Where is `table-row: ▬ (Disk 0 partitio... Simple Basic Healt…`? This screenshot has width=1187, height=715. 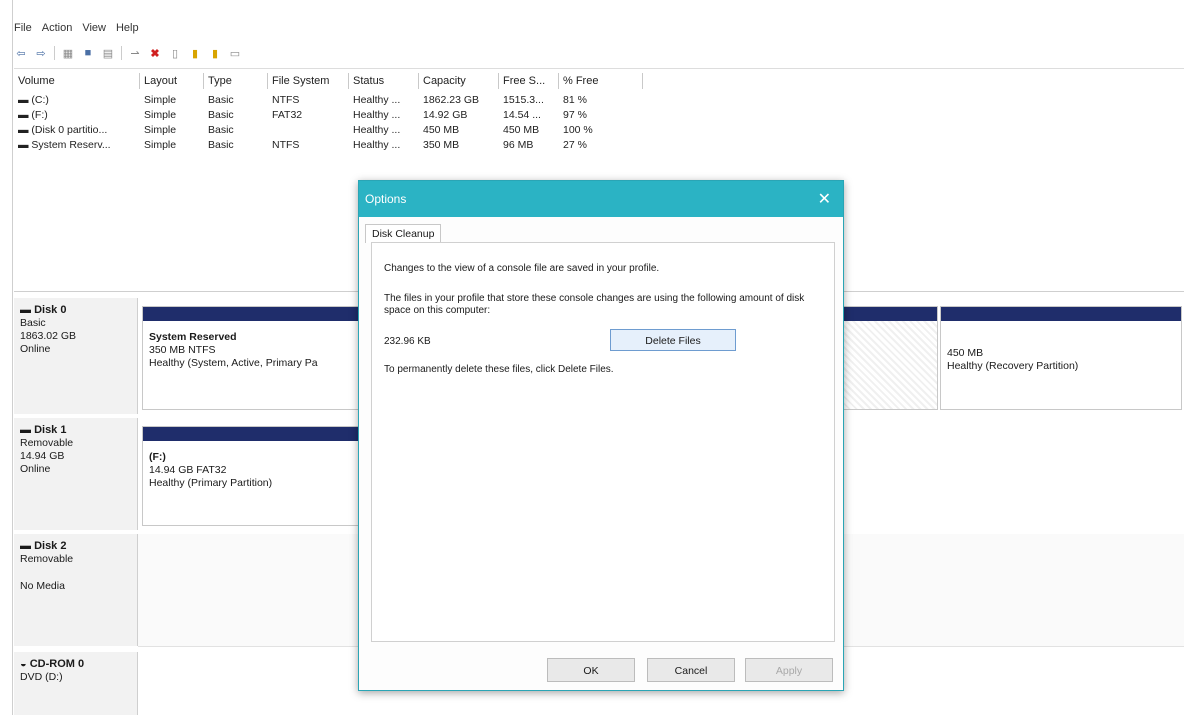 table-row: ▬ (Disk 0 partitio... Simple Basic Healt… is located at coordinates (328, 130).